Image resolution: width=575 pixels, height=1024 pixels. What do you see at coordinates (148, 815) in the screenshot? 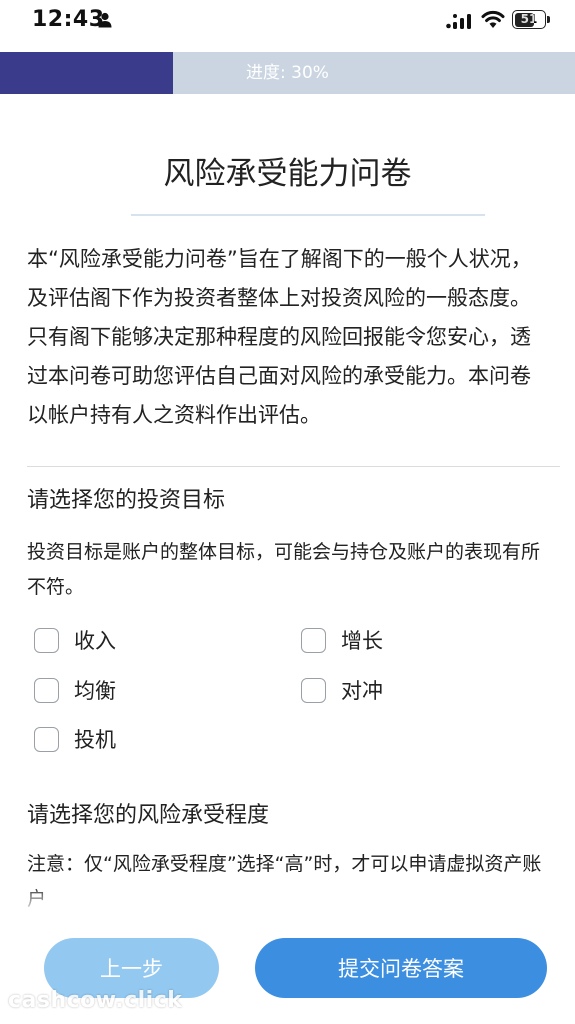
I see `risk-level-heading: 请选择您的风险承受程度` at bounding box center [148, 815].